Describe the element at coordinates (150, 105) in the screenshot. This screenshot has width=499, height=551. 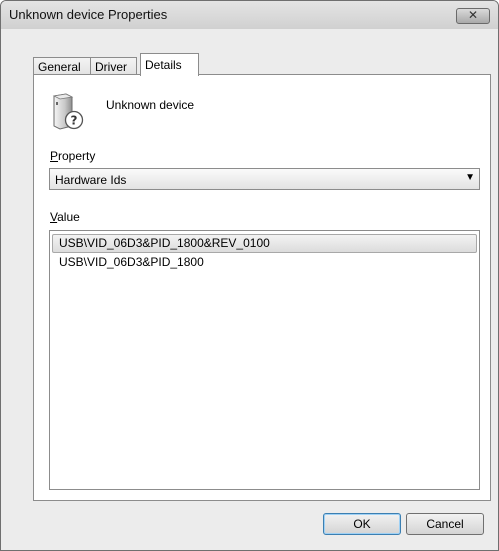
I see `device-name: Unknown device` at that location.